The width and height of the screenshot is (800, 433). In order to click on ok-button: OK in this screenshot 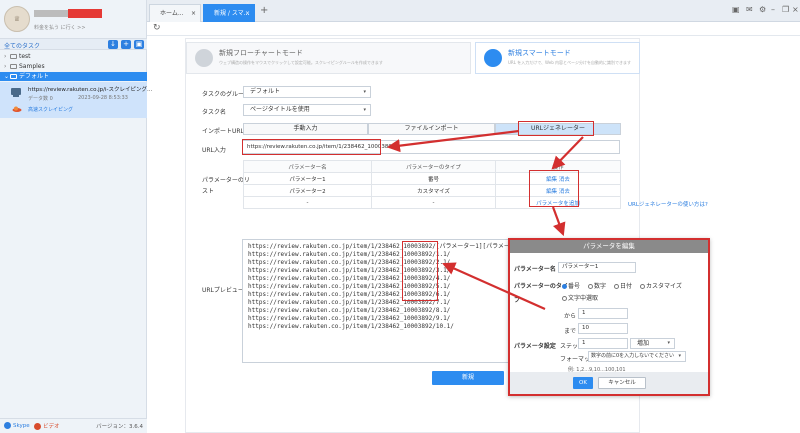, I will do `click(583, 383)`.